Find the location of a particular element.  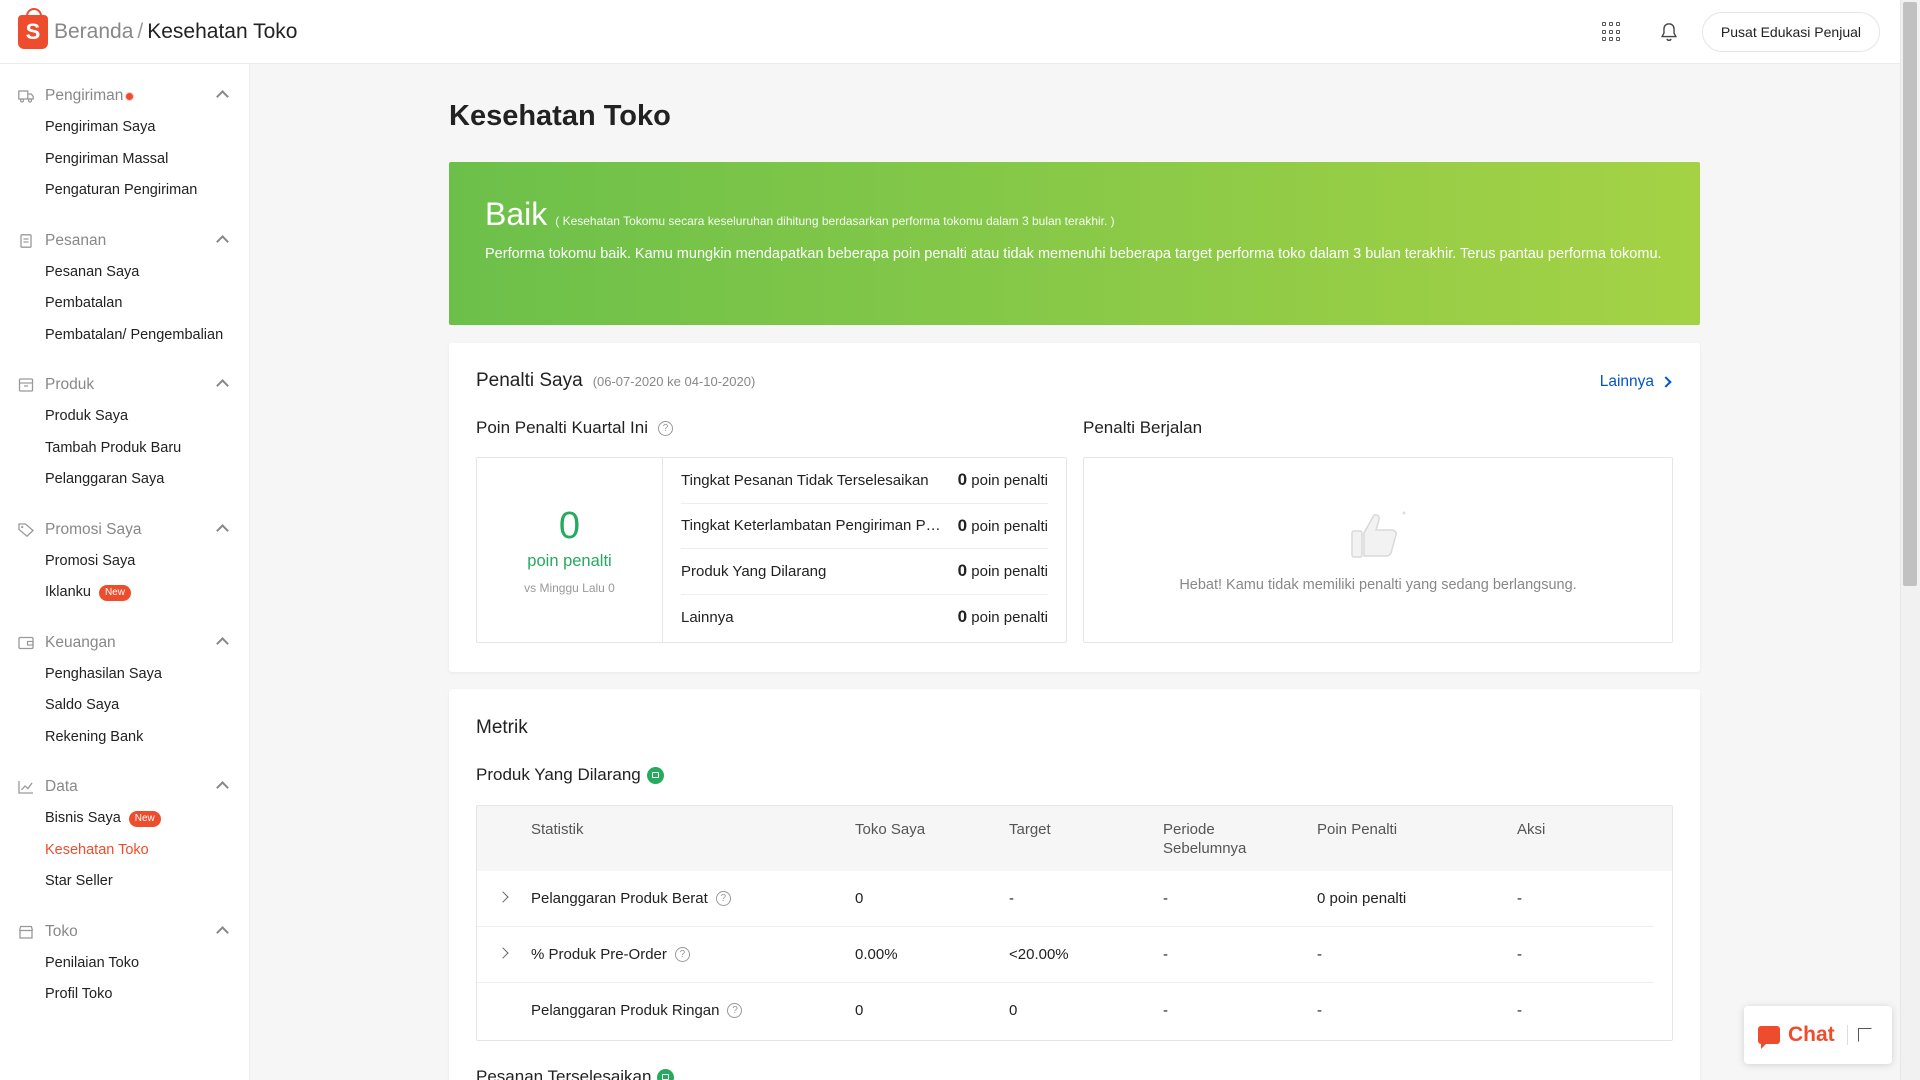

sidebar-item-iklanku: Iklanku New is located at coordinates (124, 593).